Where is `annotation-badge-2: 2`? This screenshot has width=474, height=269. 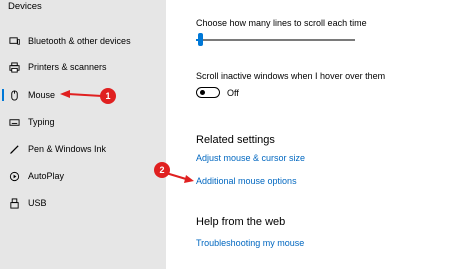
annotation-badge-2: 2 is located at coordinates (162, 170).